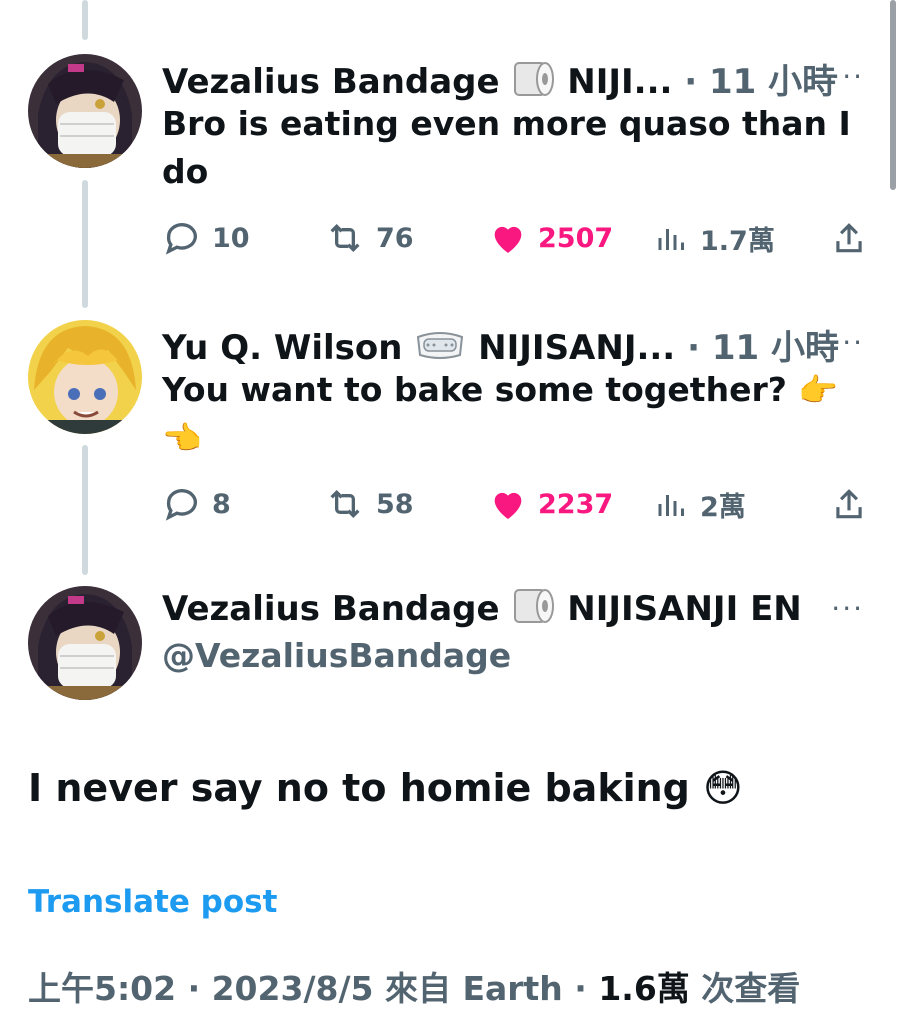  I want to click on avatar-vezalius, so click(85, 111).